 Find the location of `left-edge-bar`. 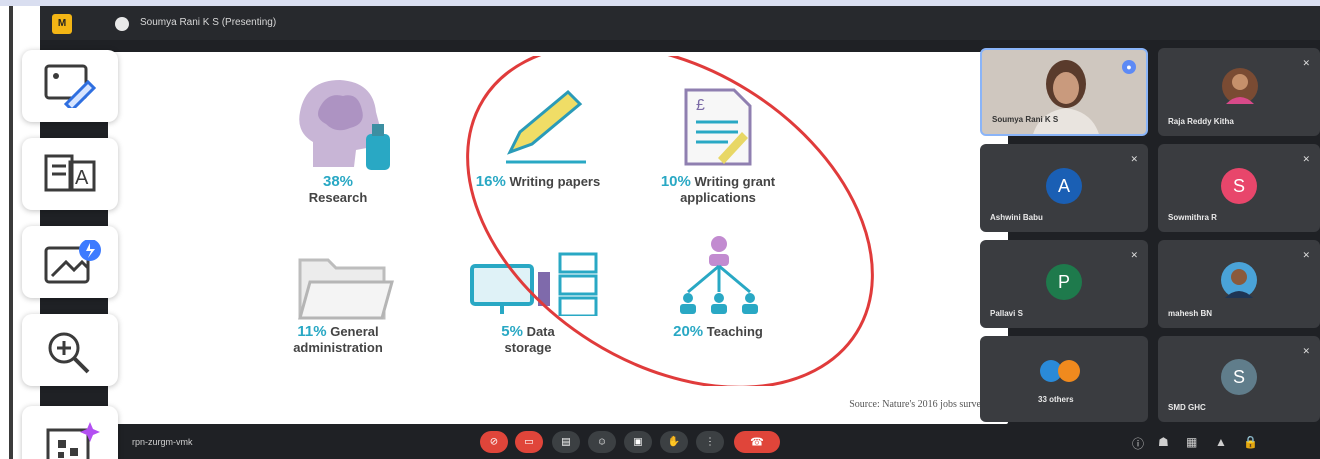

left-edge-bar is located at coordinates (11, 232).